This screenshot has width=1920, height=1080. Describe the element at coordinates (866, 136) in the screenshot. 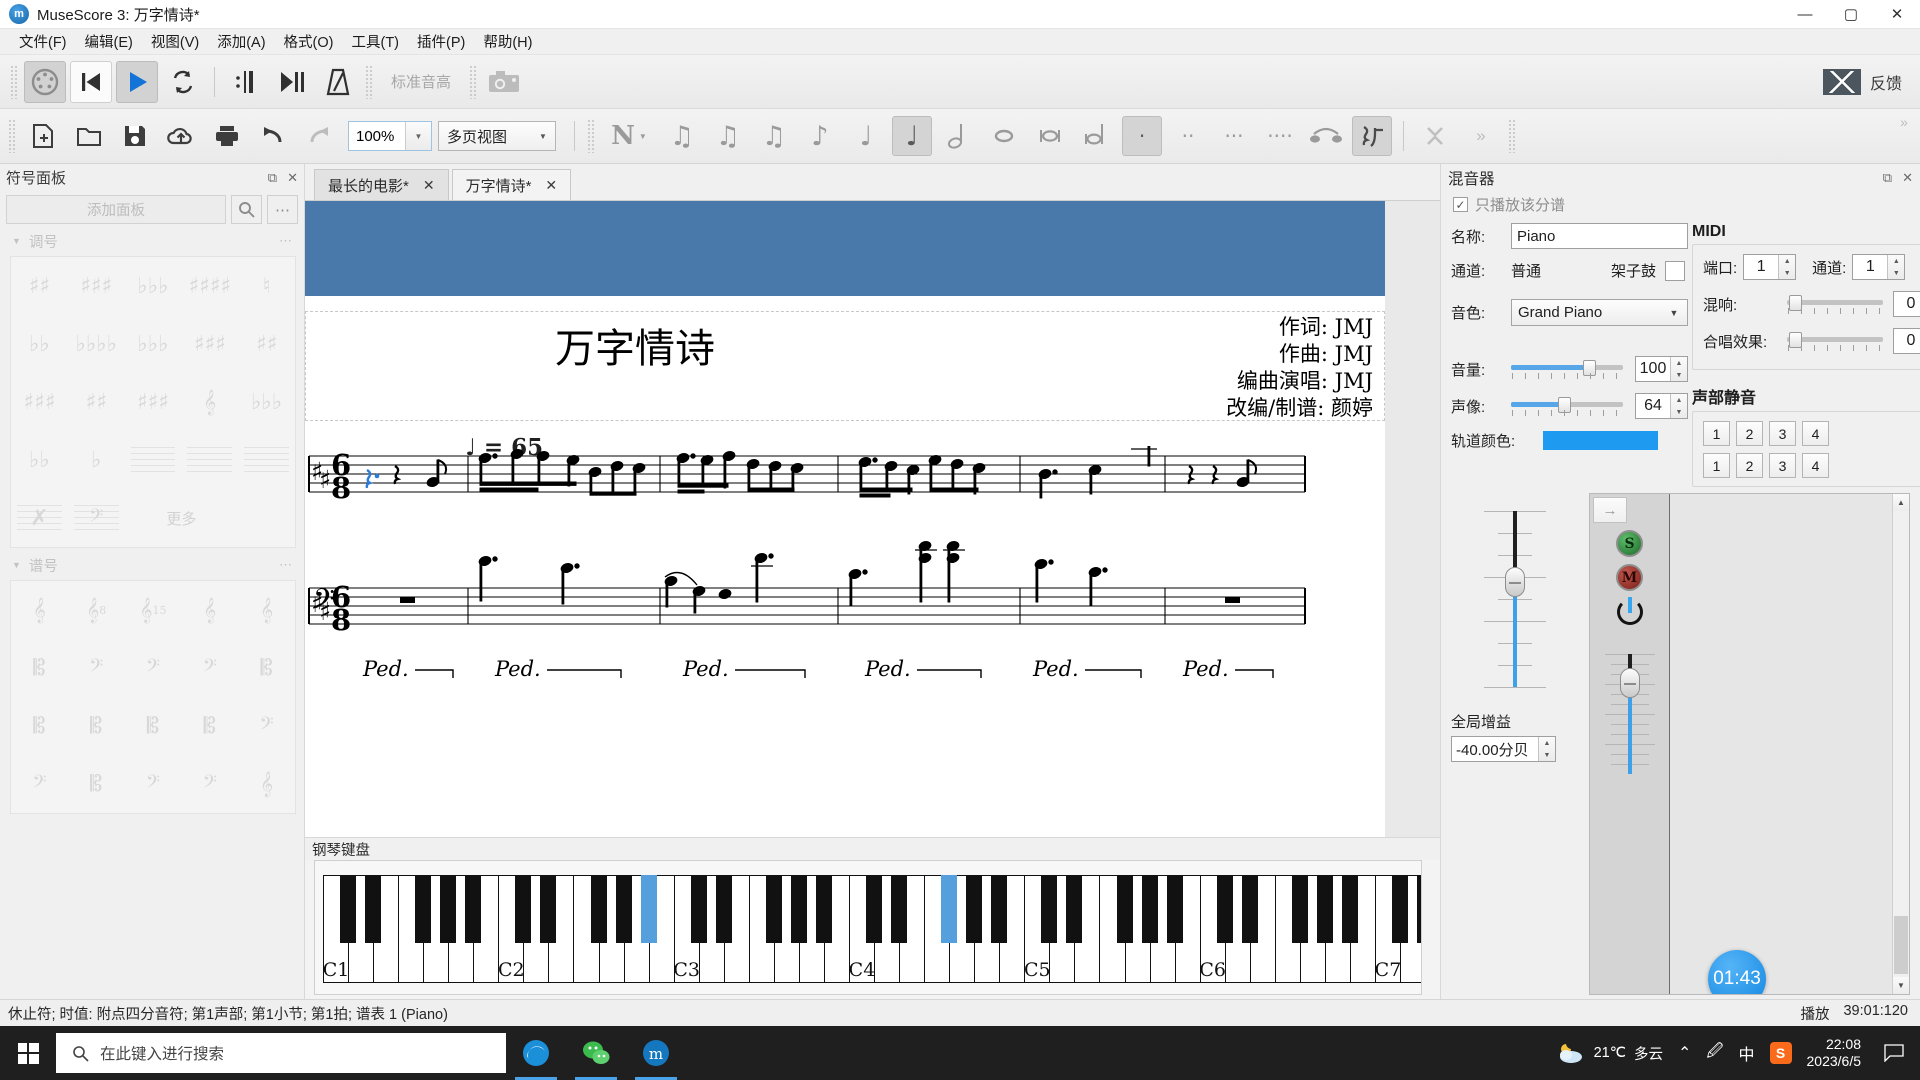

I see `duration-eighth2-button: ♩` at that location.